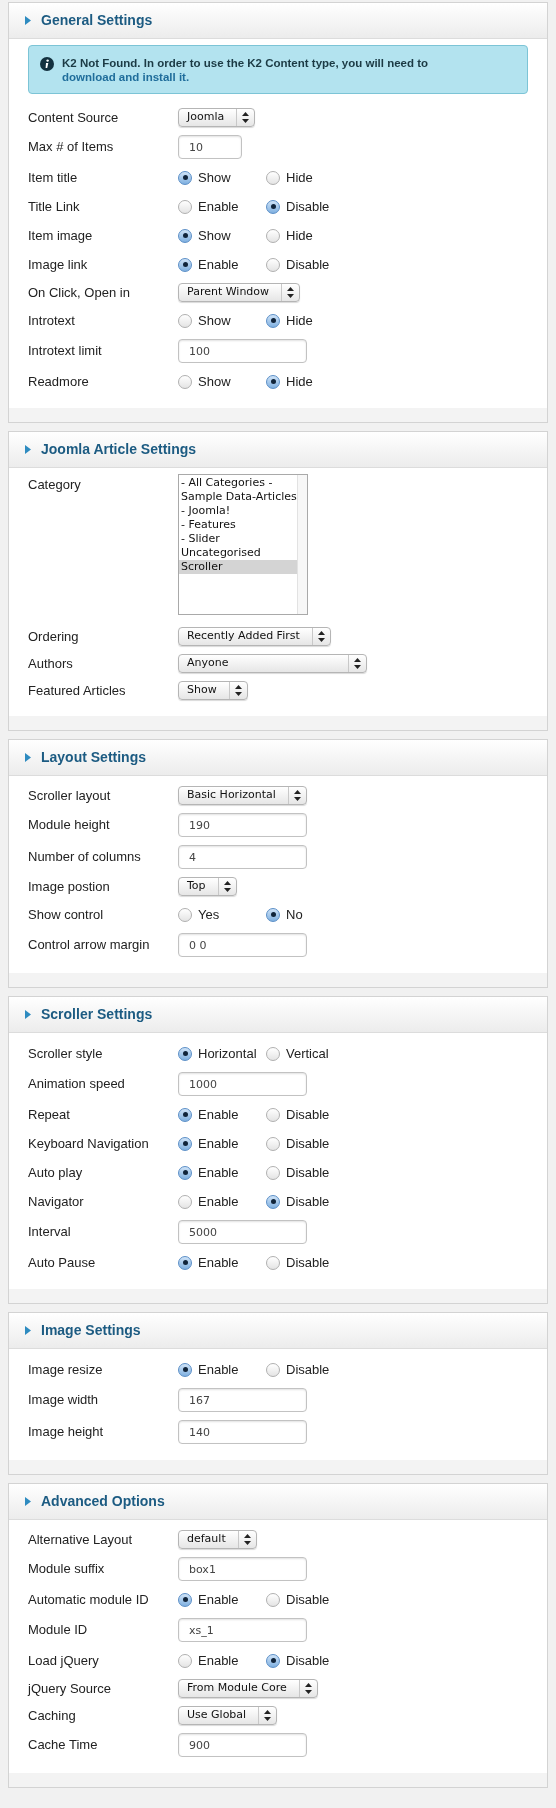  I want to click on field-label: Scroller layout, so click(70, 795).